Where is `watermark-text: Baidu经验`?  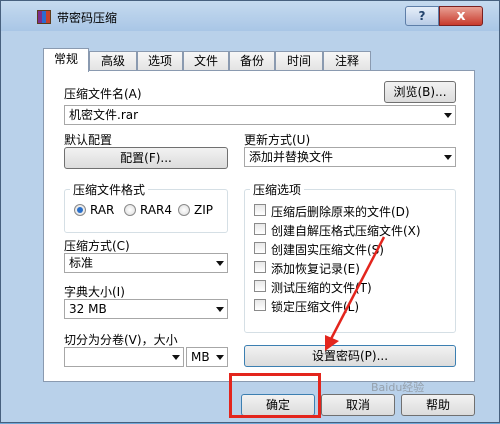 watermark-text: Baidu经验 is located at coordinates (398, 387).